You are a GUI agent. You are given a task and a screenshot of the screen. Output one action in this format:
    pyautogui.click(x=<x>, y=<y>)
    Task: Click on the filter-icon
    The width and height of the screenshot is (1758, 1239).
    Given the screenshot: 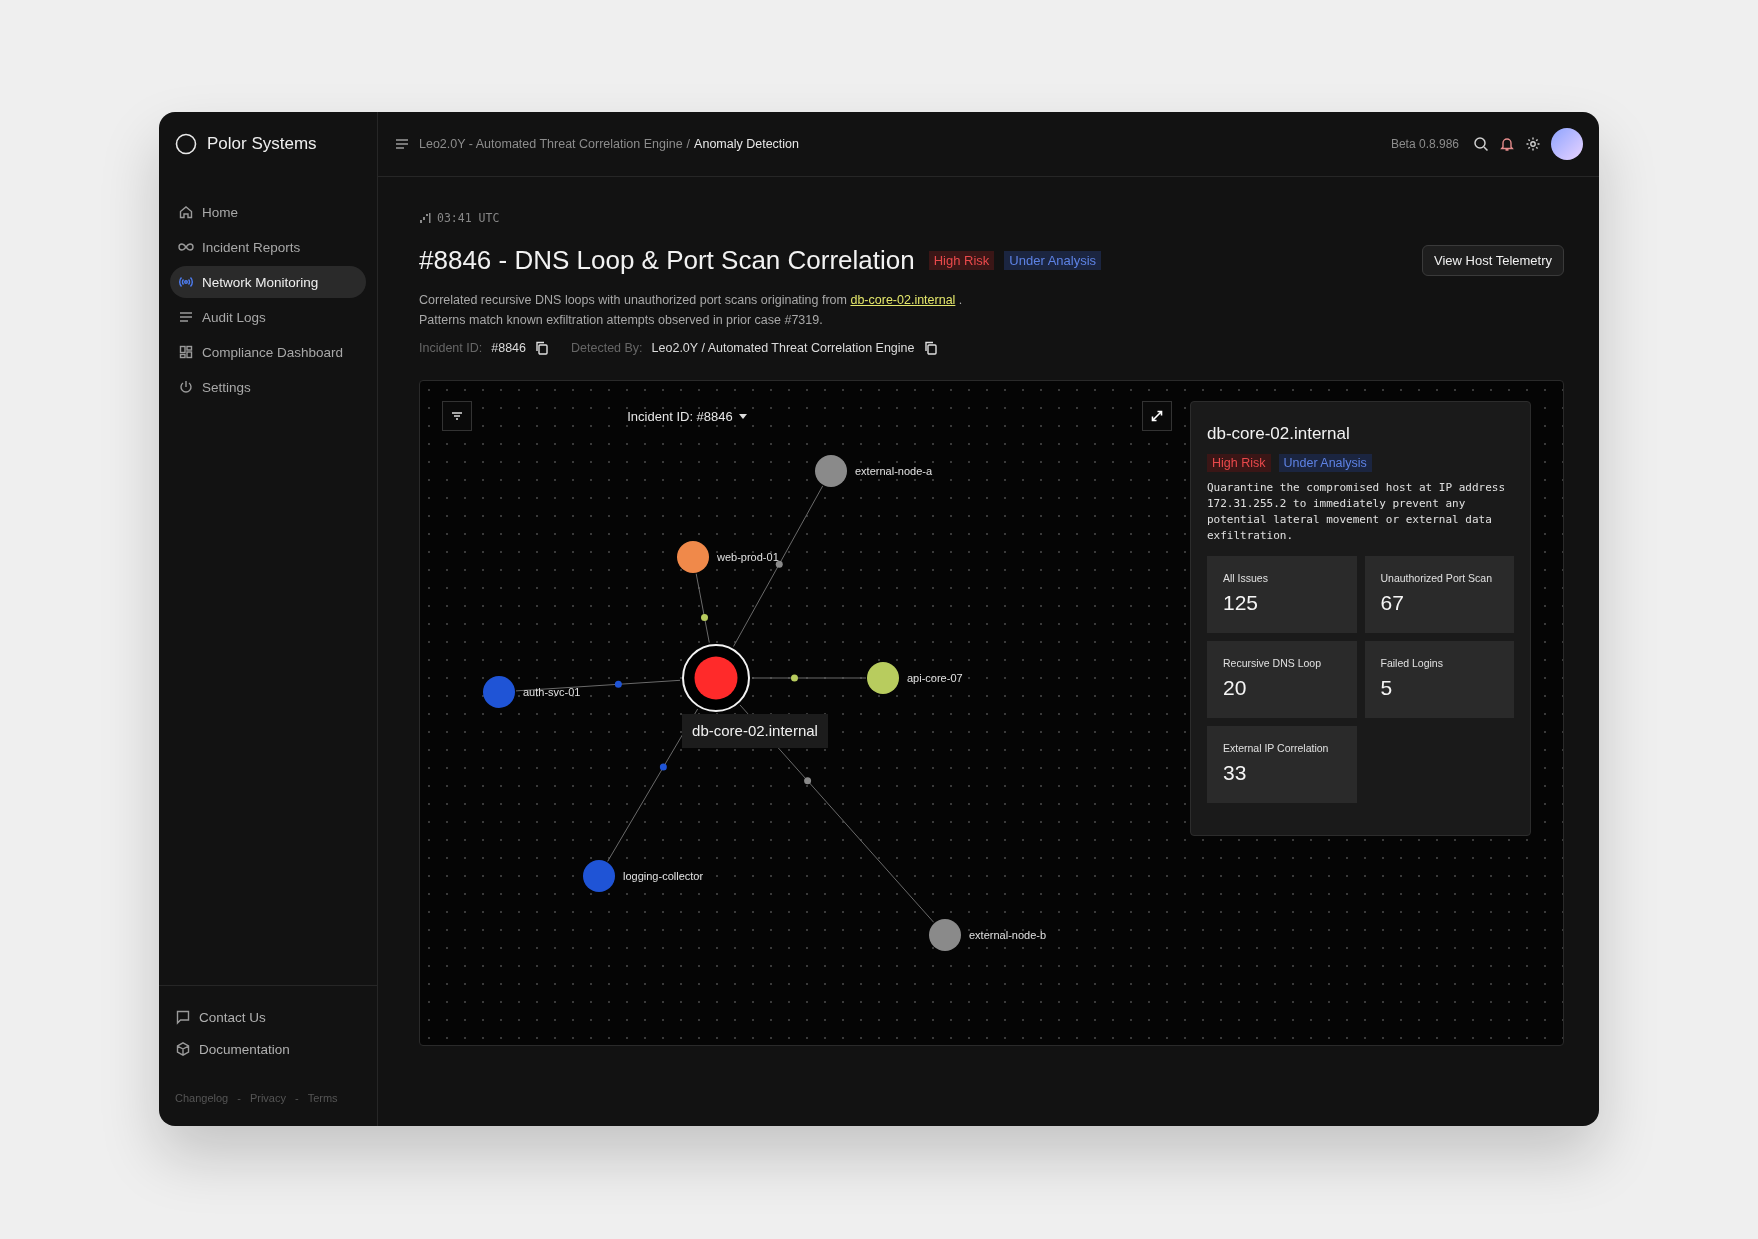 What is the action you would take?
    pyautogui.click(x=457, y=416)
    